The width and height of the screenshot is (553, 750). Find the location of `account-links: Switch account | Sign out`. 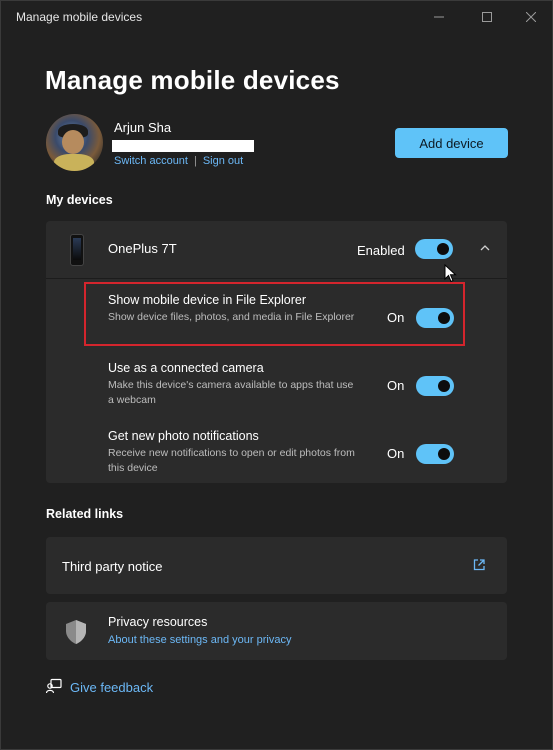

account-links: Switch account | Sign out is located at coordinates (178, 161).